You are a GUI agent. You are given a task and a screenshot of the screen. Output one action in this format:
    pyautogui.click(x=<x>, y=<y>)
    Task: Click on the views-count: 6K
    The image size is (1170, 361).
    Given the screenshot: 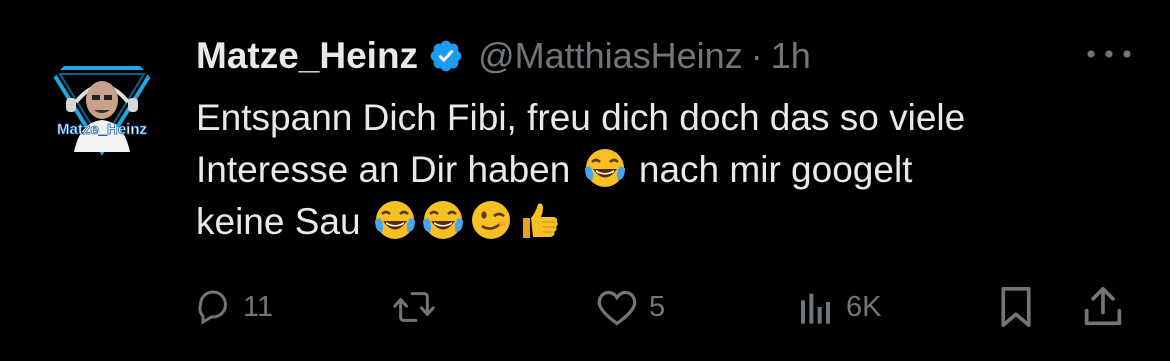 What is the action you would take?
    pyautogui.click(x=864, y=306)
    